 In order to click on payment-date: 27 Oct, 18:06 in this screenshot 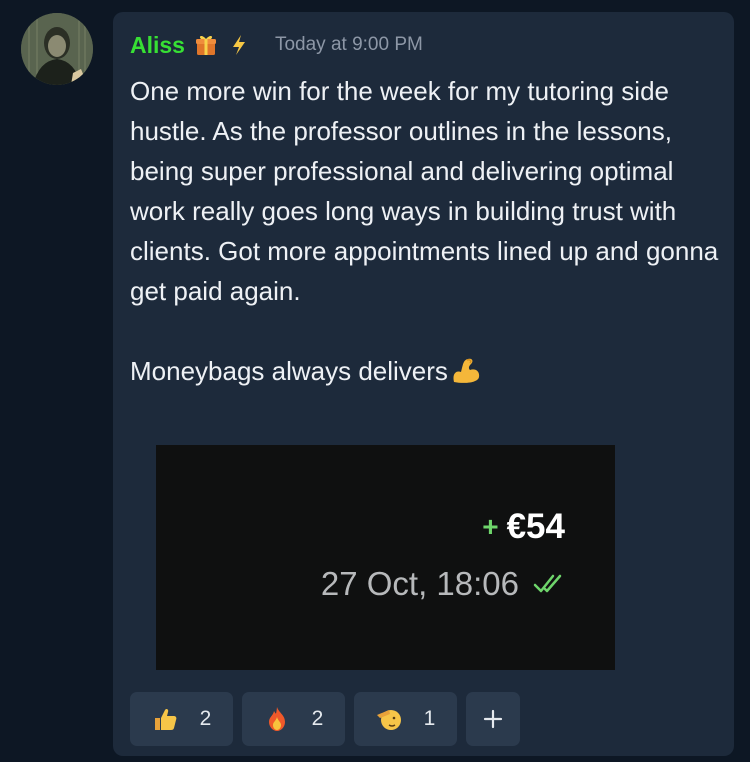, I will do `click(443, 584)`.